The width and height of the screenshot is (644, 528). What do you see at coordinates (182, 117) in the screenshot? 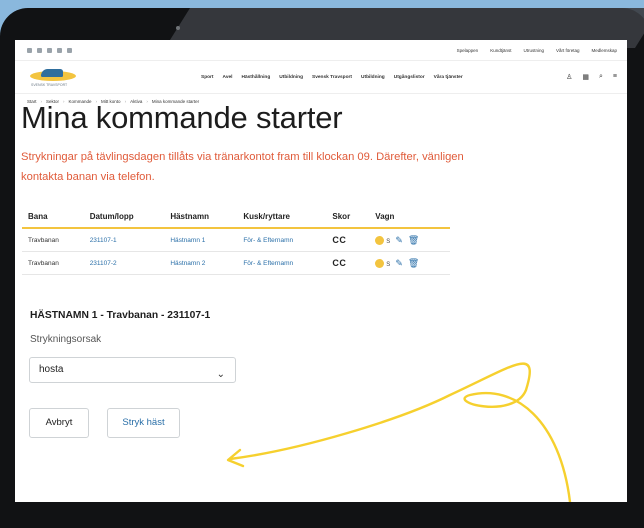
I see `page-title: Mina kommande starter` at bounding box center [182, 117].